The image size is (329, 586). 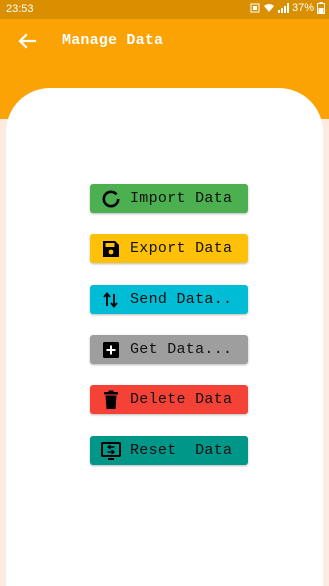 What do you see at coordinates (164, 9) in the screenshot?
I see `status-bar: 23:53 37%` at bounding box center [164, 9].